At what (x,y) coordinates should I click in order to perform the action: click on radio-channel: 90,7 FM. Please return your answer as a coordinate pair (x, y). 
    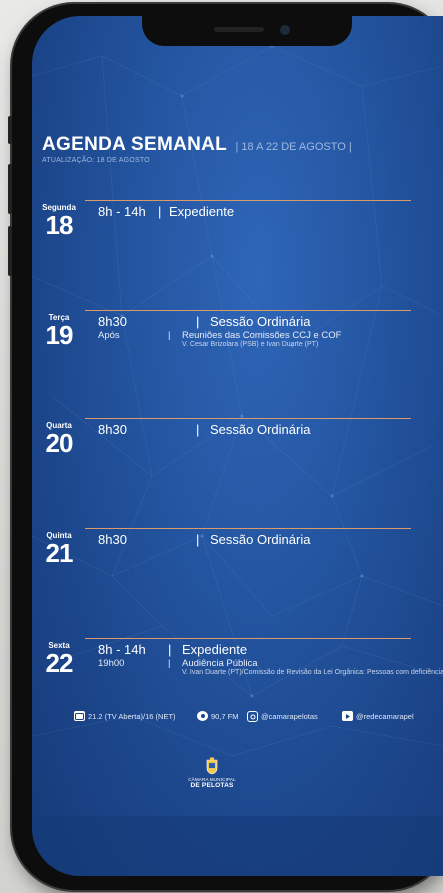
    Looking at the image, I should click on (218, 716).